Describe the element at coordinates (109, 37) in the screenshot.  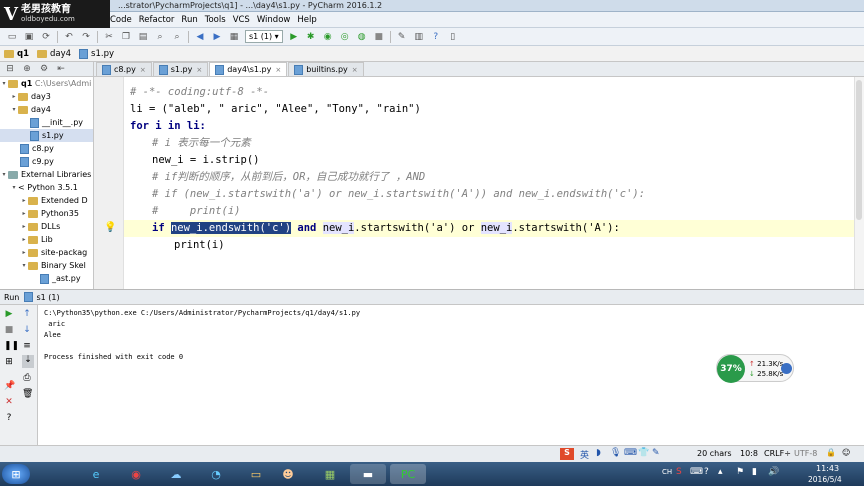
I see `cut-icon: ✂` at that location.